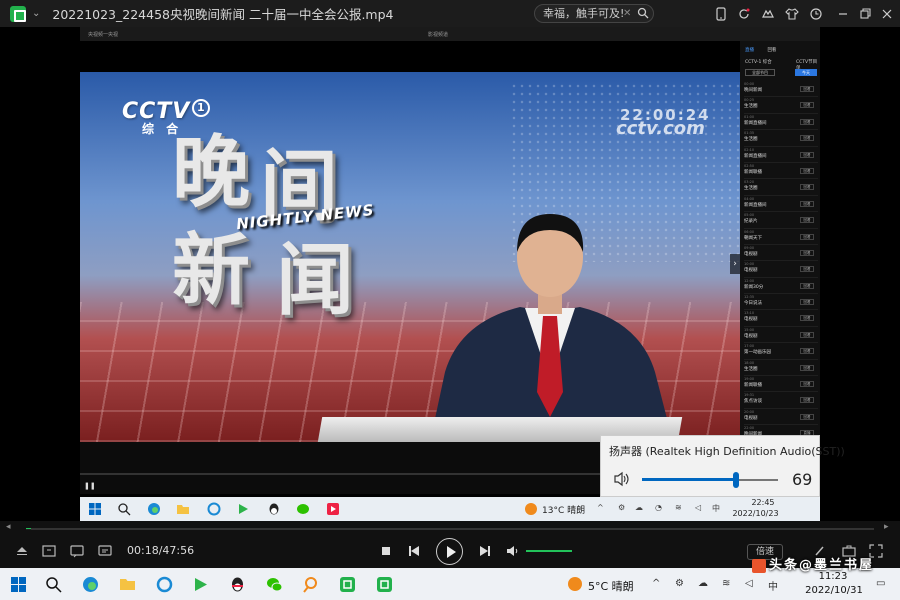  What do you see at coordinates (90, 584) in the screenshot?
I see `edge-icon` at bounding box center [90, 584].